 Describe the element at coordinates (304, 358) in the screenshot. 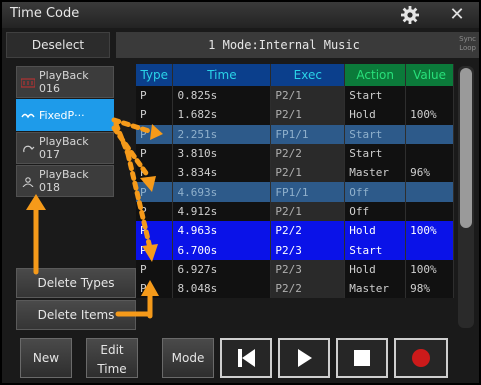

I see `play-button` at that location.